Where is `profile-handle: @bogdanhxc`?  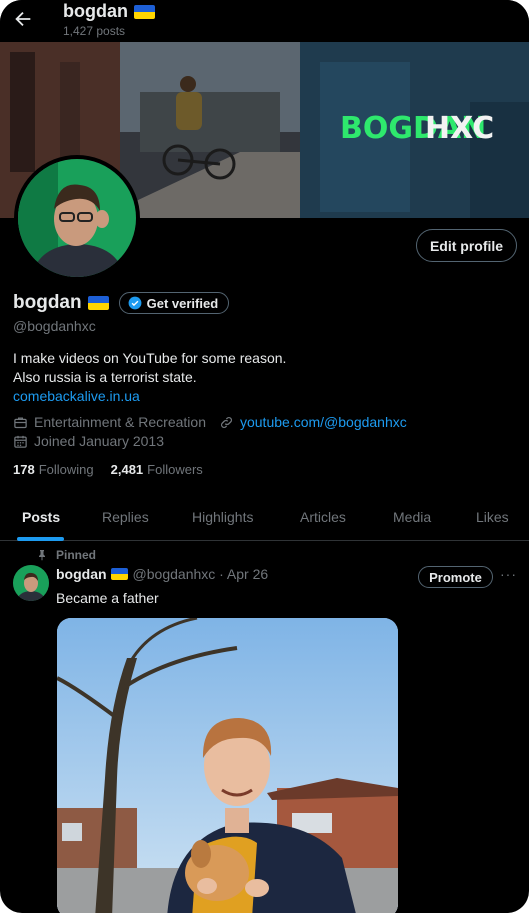
profile-handle: @bogdanhxc is located at coordinates (54, 326).